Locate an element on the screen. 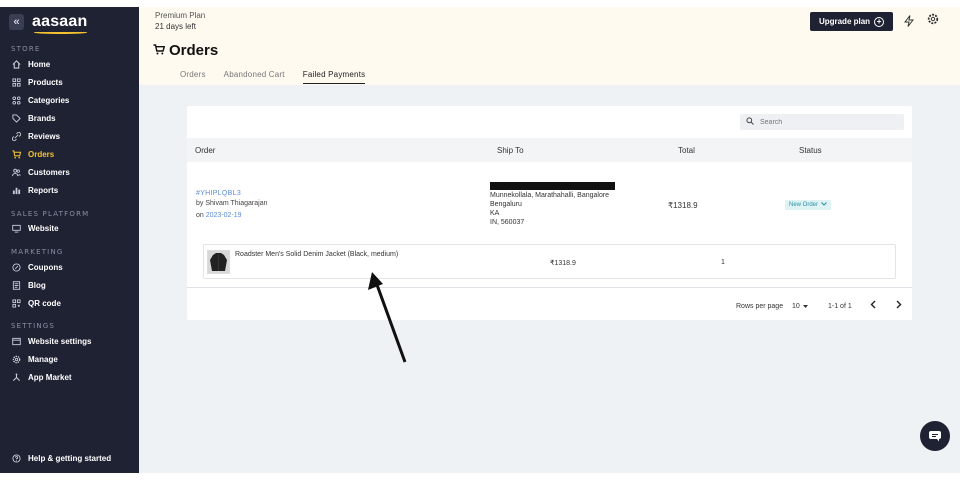 Image resolution: width=960 pixels, height=480 pixels. section-label-settings: SETTINGS is located at coordinates (33, 326).